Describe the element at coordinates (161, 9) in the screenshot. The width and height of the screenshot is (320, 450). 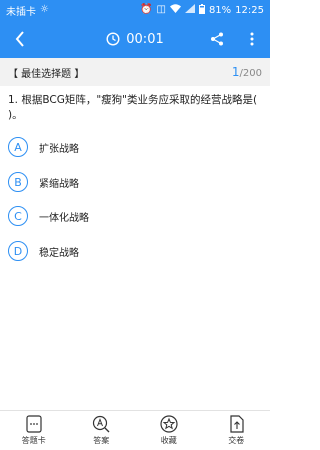
I see `vibrate-icon: ◫` at that location.